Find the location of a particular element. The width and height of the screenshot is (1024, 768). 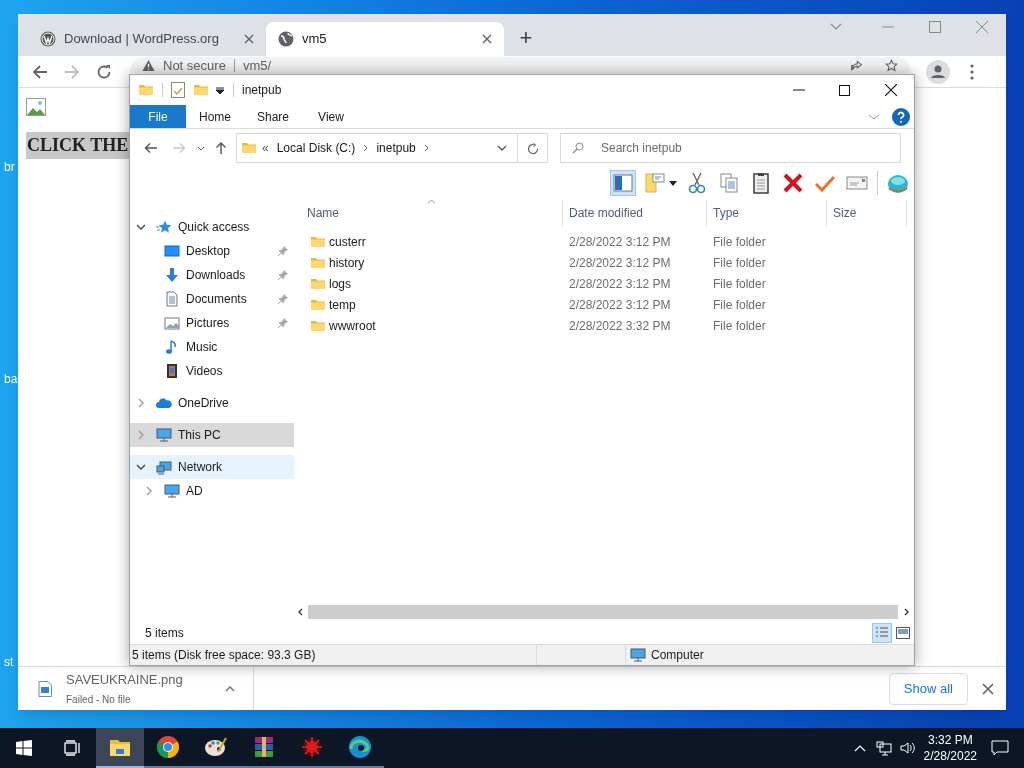

sidebar-item: OneDrive is located at coordinates (212, 403).